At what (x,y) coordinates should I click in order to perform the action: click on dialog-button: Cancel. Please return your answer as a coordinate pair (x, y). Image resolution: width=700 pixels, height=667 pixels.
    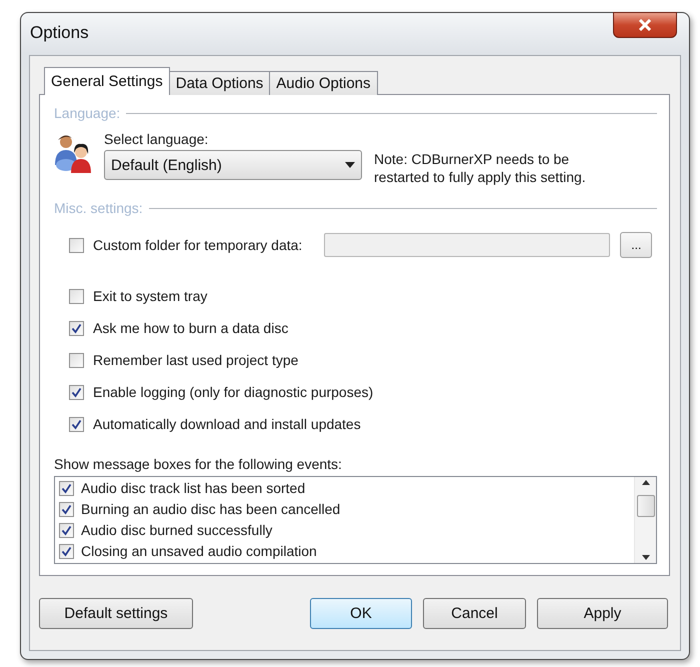
    Looking at the image, I should click on (474, 613).